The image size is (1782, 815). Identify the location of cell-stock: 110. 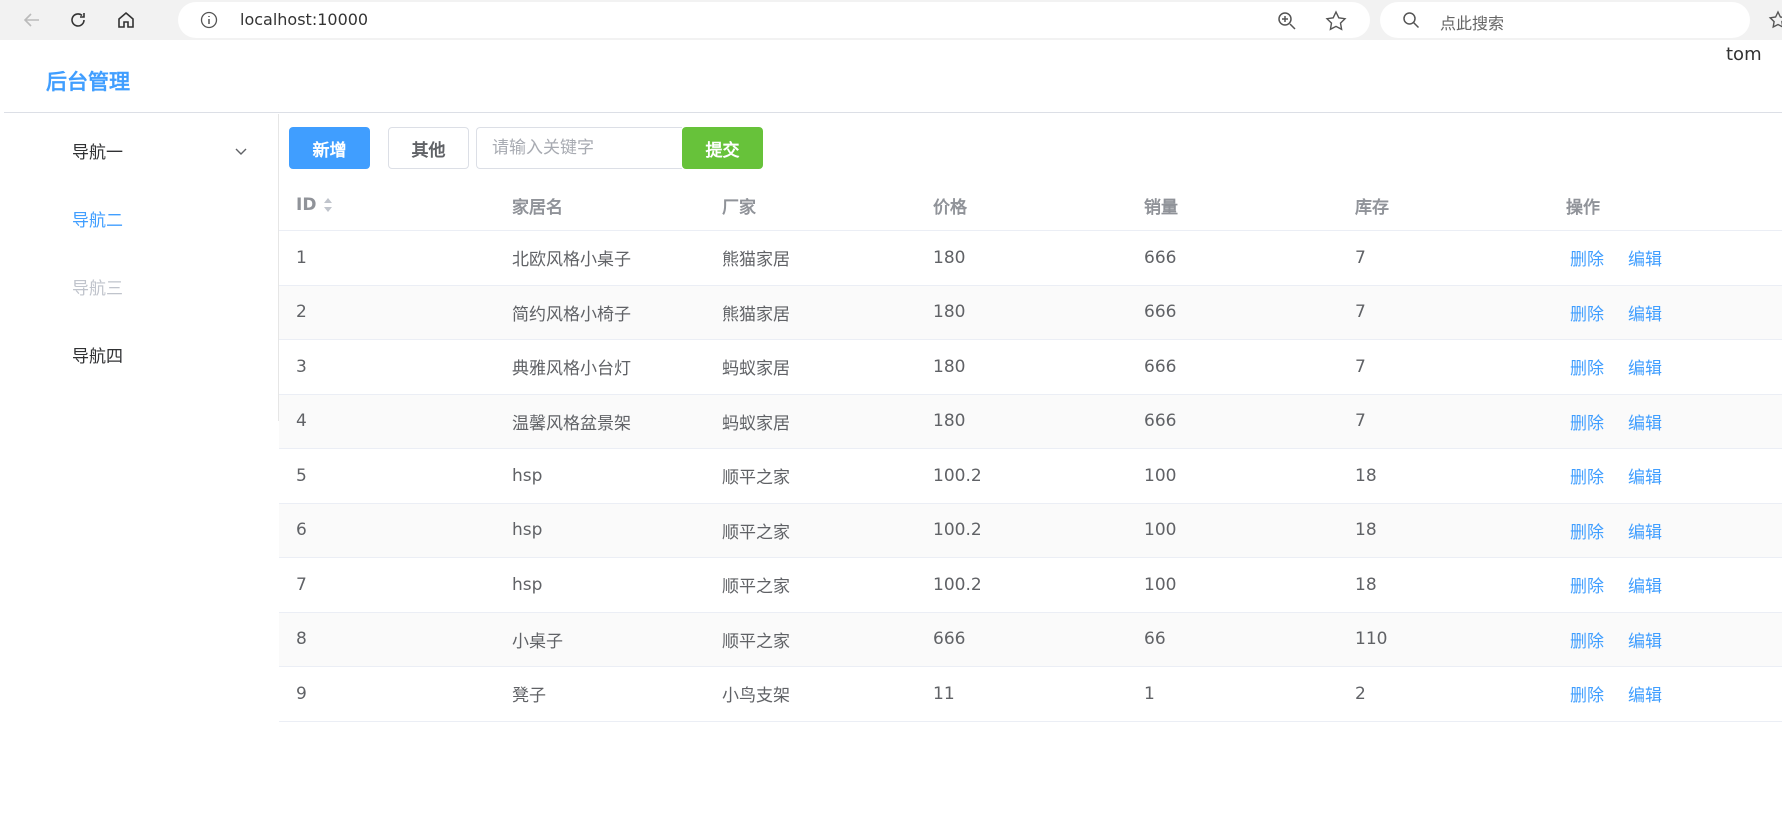
(1371, 639).